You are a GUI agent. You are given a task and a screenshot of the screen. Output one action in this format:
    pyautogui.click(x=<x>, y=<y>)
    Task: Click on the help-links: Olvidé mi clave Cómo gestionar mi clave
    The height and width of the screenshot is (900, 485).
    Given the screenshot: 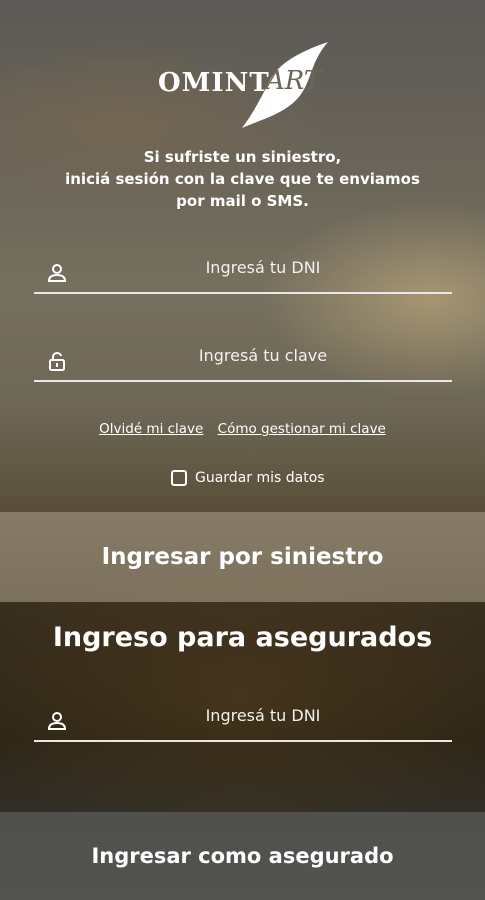 What is the action you would take?
    pyautogui.click(x=242, y=429)
    